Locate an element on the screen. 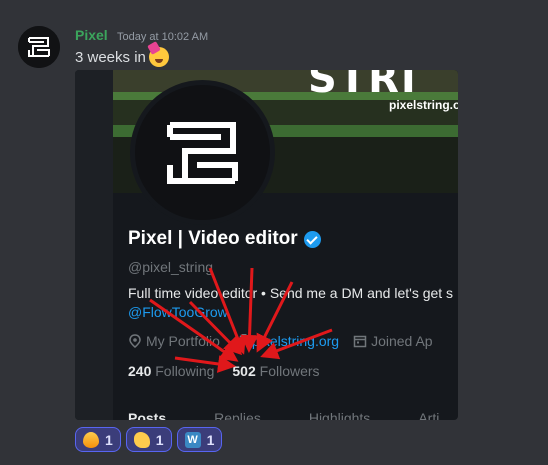 The width and height of the screenshot is (548, 465). tab-highlights: Highlights is located at coordinates (339, 415).